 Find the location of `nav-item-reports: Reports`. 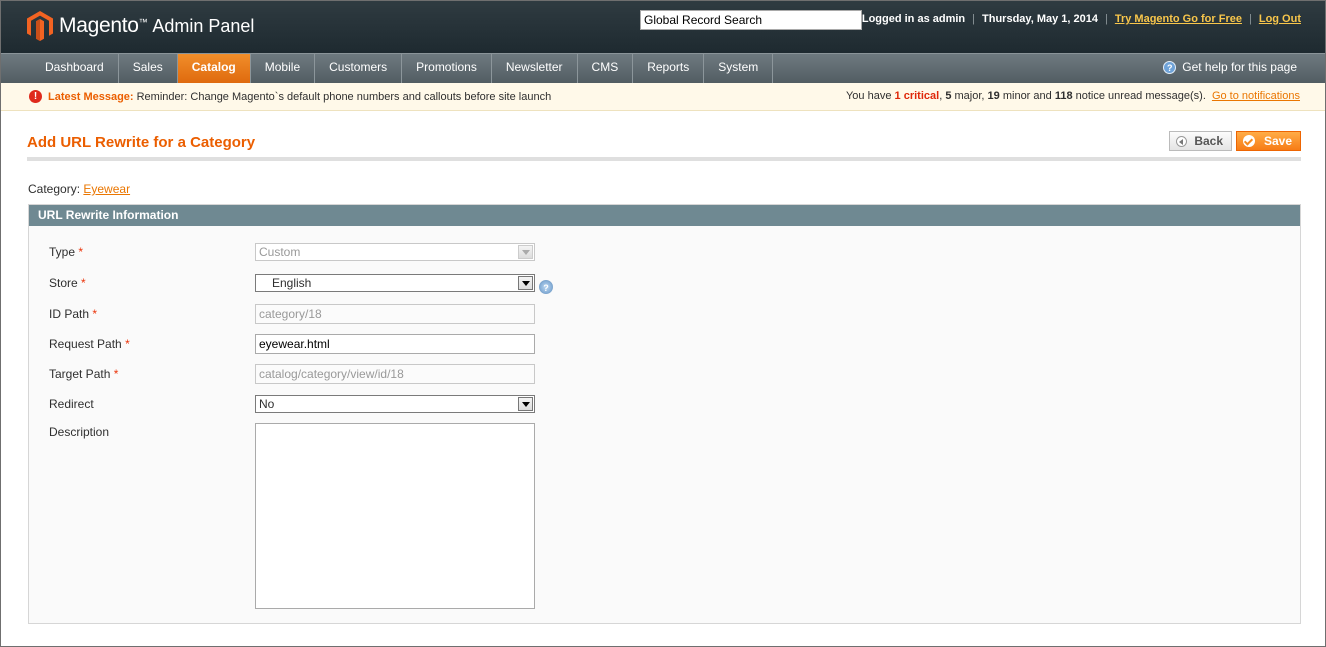

nav-item-reports: Reports is located at coordinates (669, 68).